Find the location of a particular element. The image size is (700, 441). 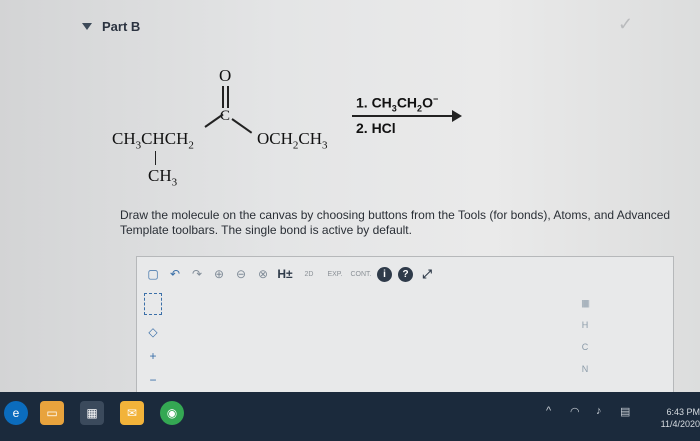

clock-time: 6:43 PM is located at coordinates (683, 412).